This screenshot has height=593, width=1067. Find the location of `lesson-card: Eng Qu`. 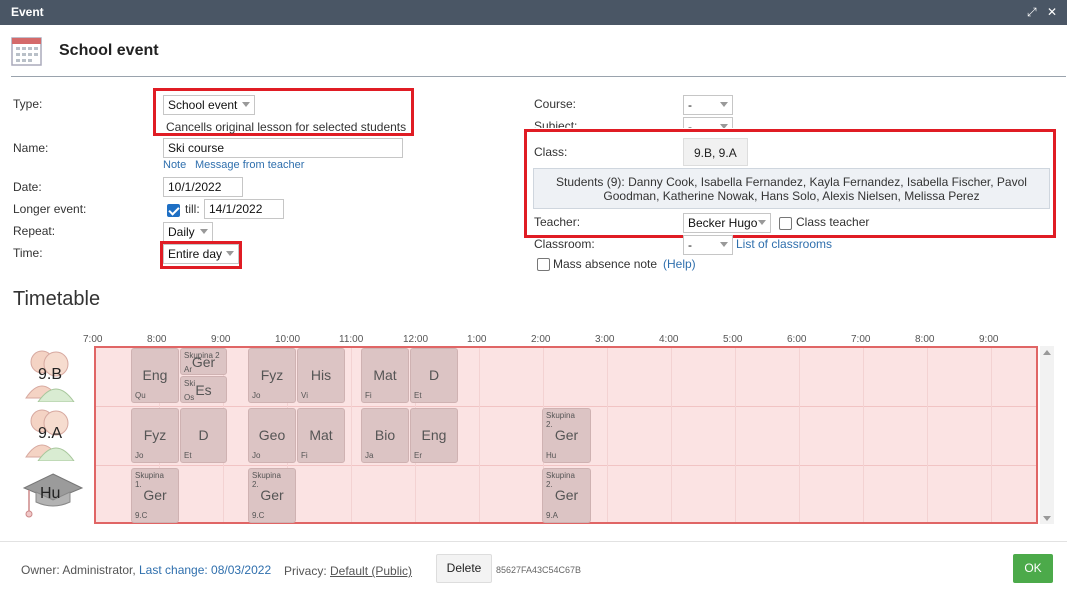

lesson-card: Eng Qu is located at coordinates (155, 375).